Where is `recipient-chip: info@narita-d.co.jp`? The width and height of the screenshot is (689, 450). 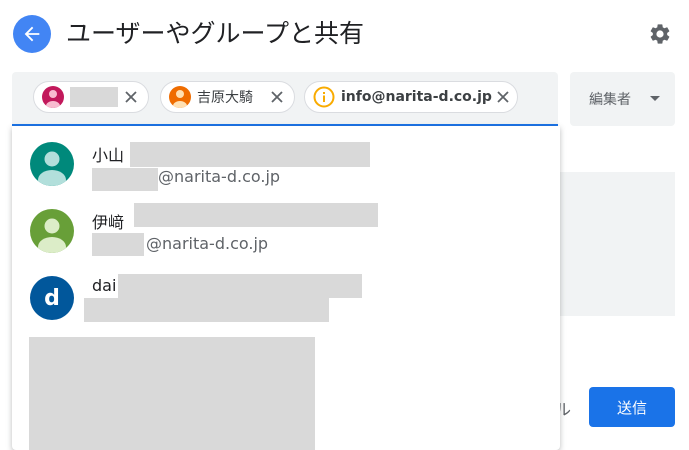
recipient-chip: info@narita-d.co.jp is located at coordinates (411, 97).